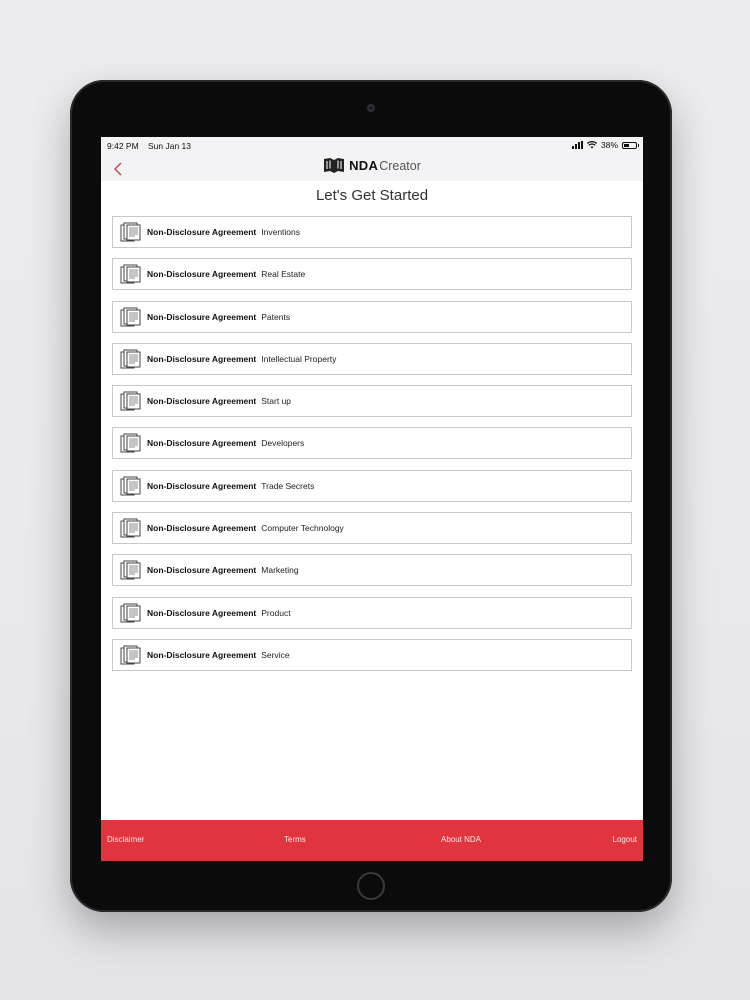 The height and width of the screenshot is (1000, 750). Describe the element at coordinates (123, 146) in the screenshot. I see `status-time: 9:42 PM` at that location.